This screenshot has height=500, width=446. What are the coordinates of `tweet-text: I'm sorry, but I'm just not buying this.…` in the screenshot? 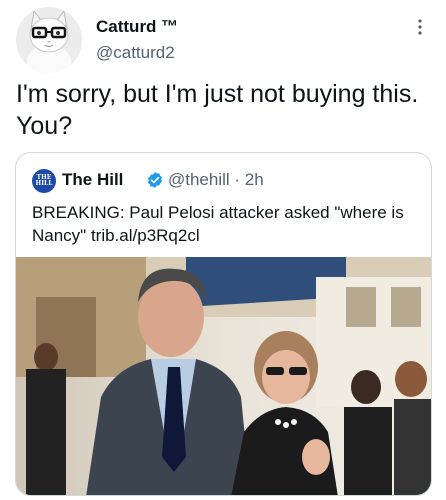 It's located at (217, 110).